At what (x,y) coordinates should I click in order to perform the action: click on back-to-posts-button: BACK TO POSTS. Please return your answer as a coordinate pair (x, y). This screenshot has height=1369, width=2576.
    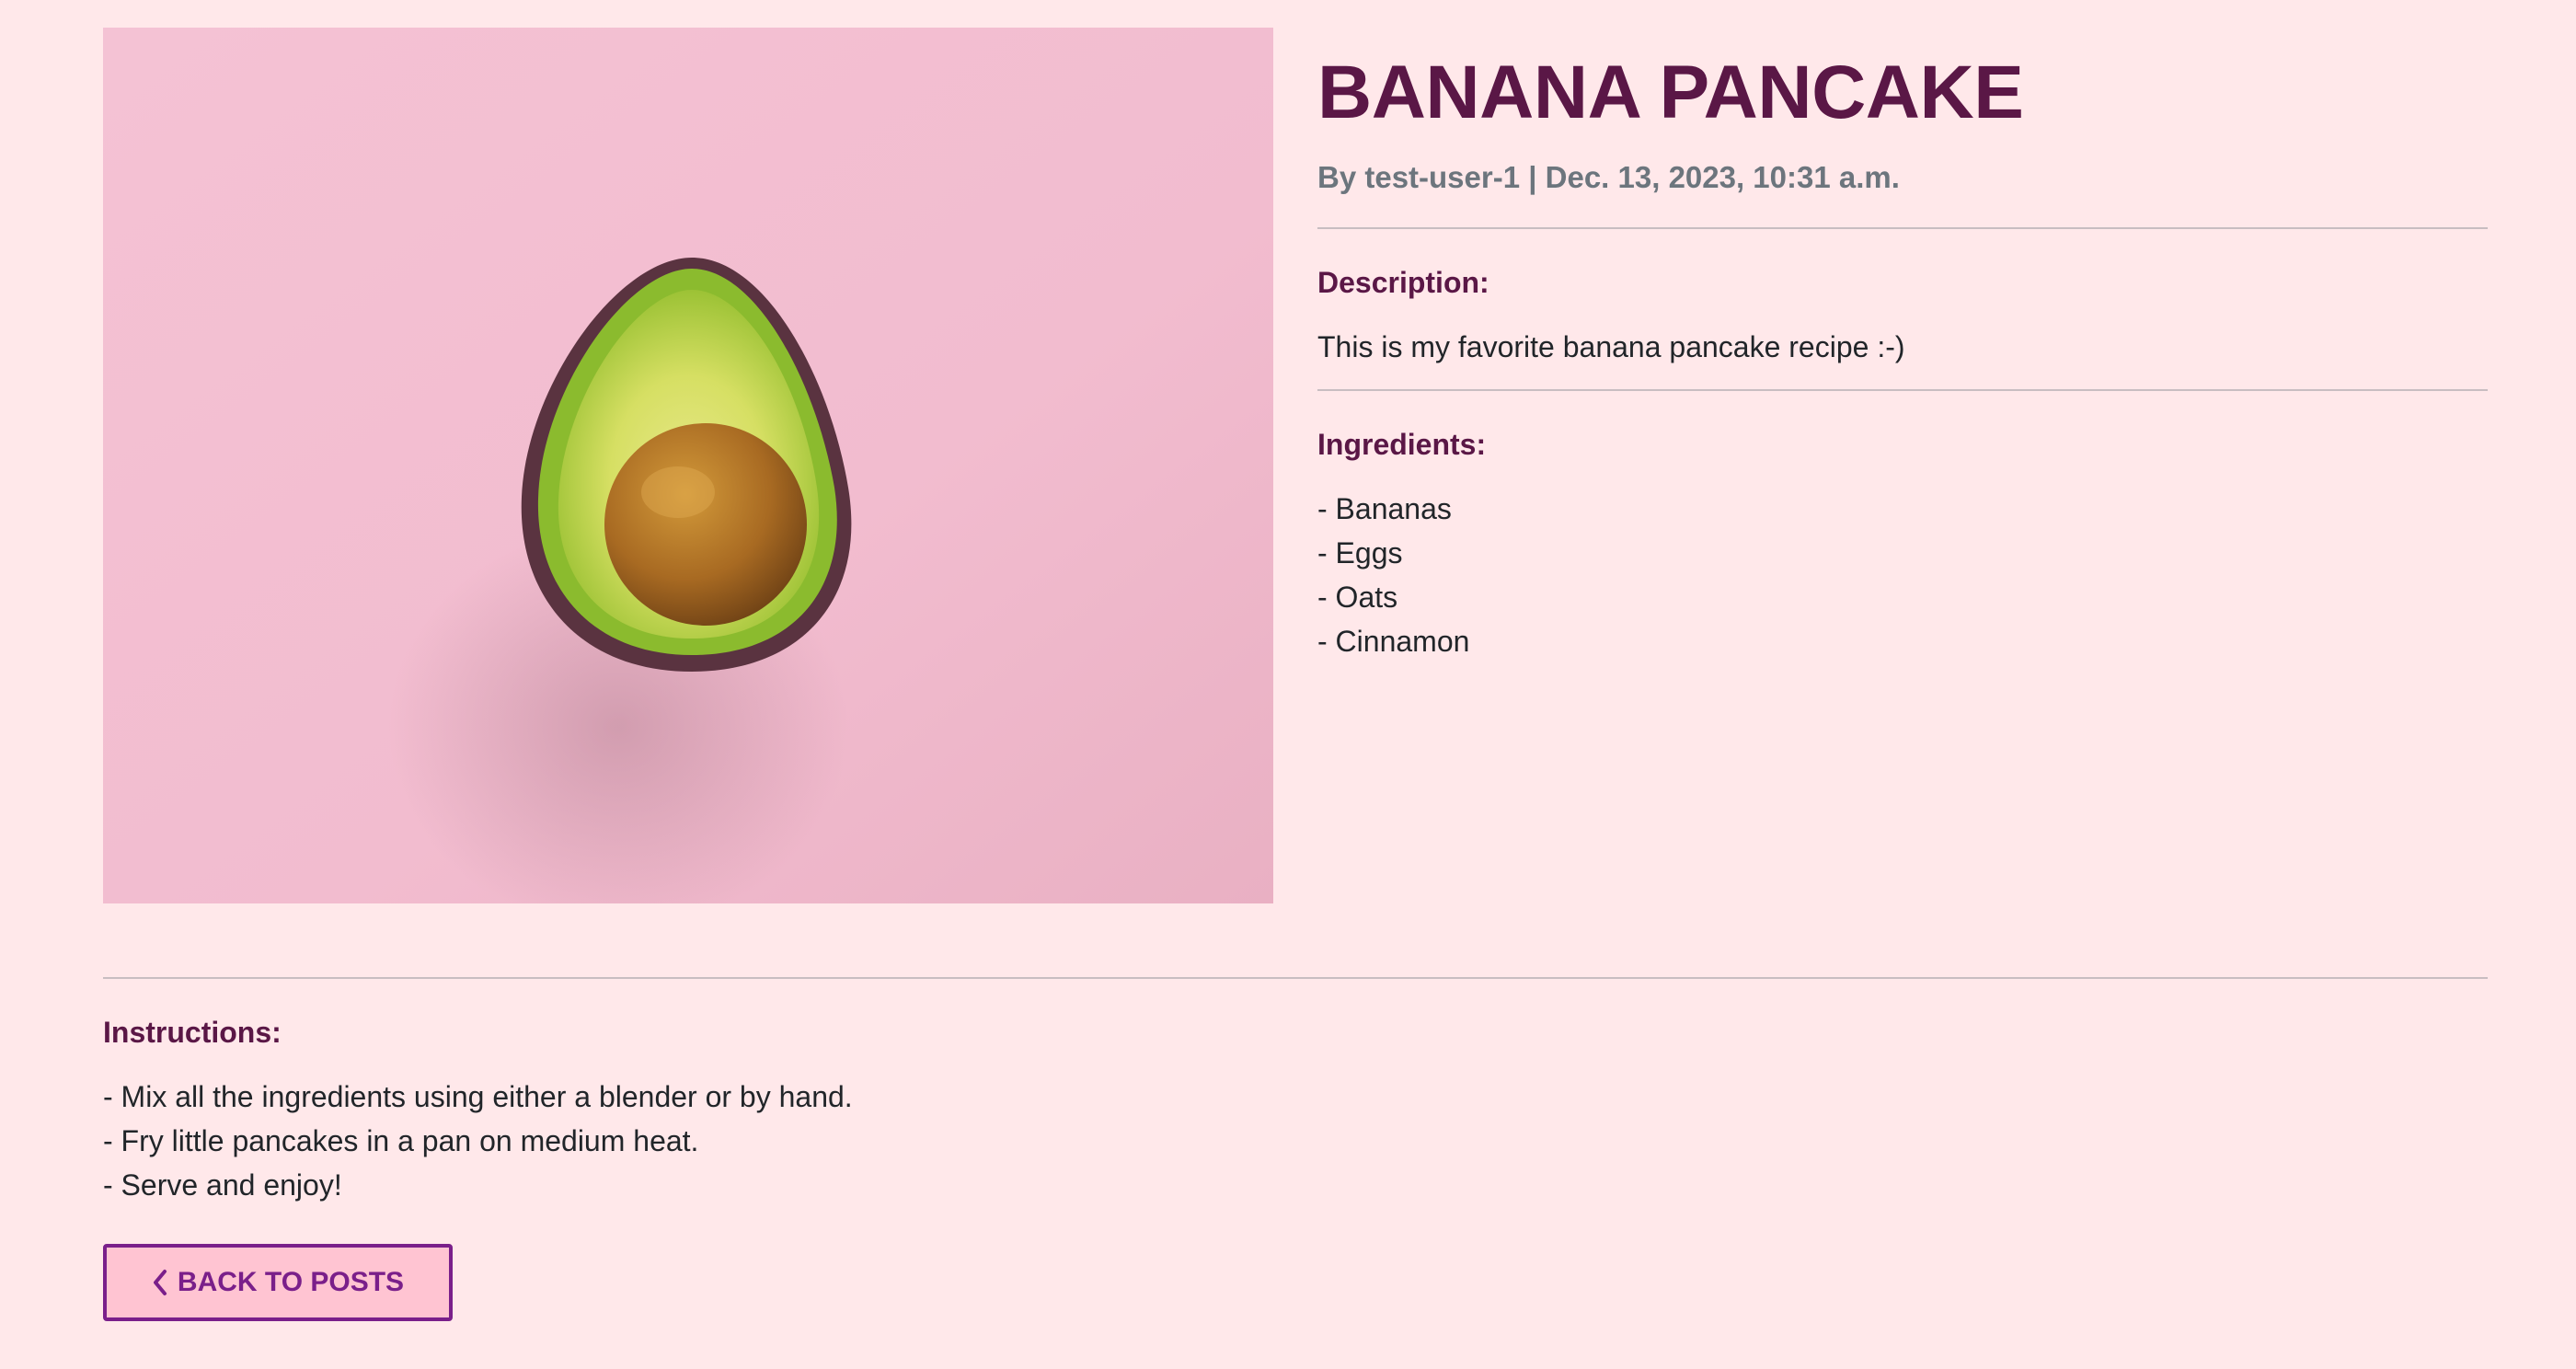
    Looking at the image, I should click on (278, 1282).